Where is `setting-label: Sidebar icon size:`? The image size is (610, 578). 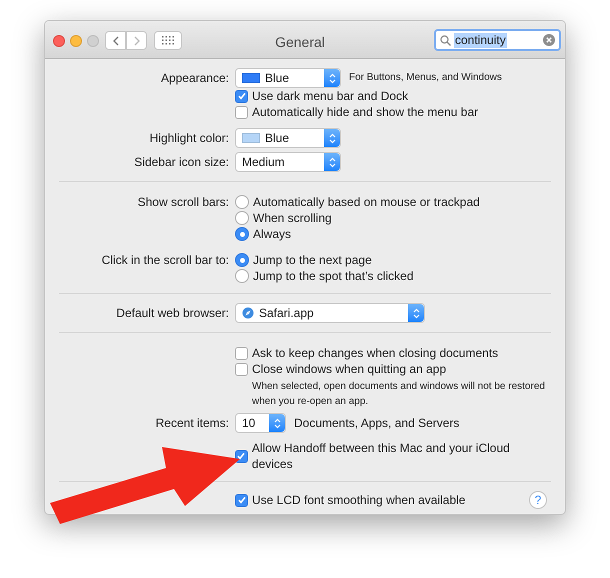 setting-label: Sidebar icon size: is located at coordinates (181, 162).